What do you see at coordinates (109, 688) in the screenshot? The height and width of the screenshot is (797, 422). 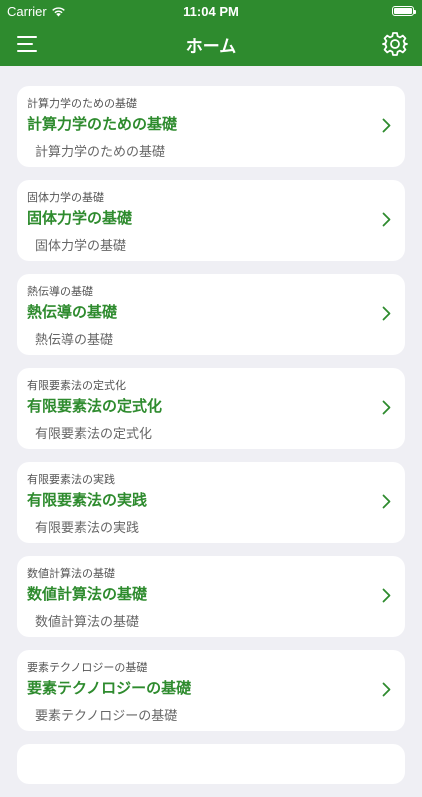 I see `card-title: 要素テクノロジーの基礎` at bounding box center [109, 688].